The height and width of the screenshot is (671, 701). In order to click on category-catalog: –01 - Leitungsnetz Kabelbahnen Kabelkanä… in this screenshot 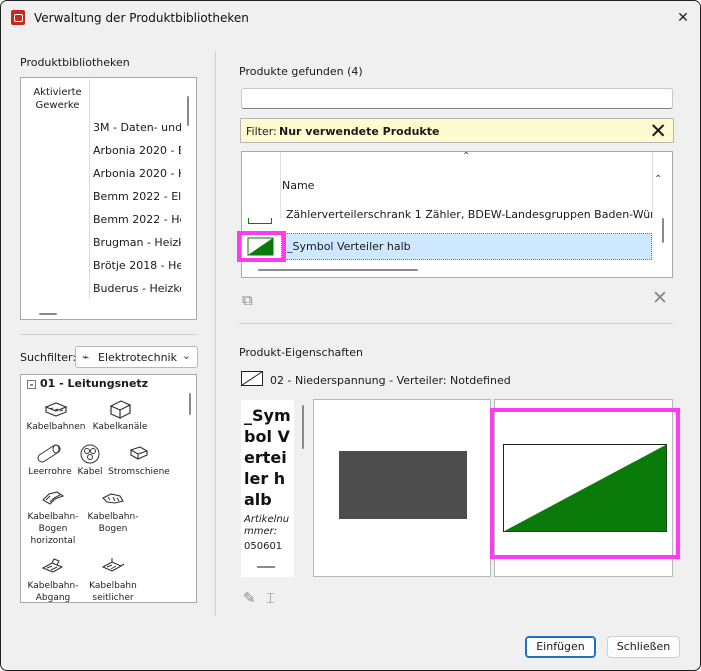, I will do `click(108, 488)`.